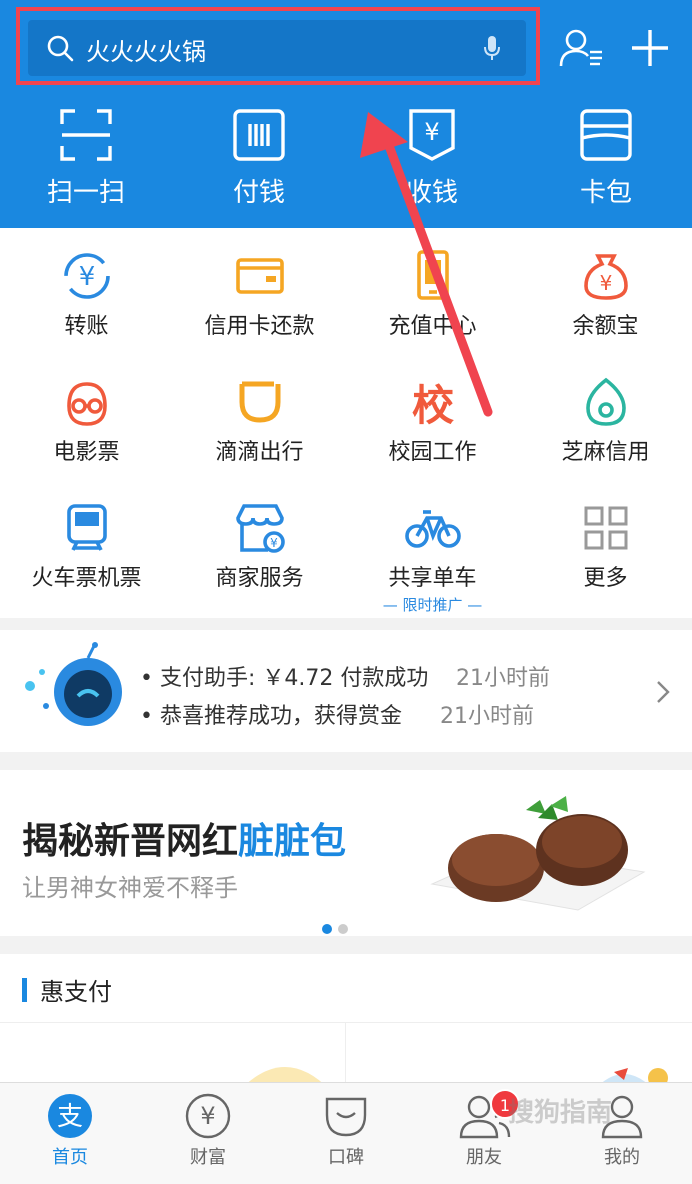 This screenshot has width=692, height=1184. Describe the element at coordinates (582, 50) in the screenshot. I see `contacts-icon` at that location.